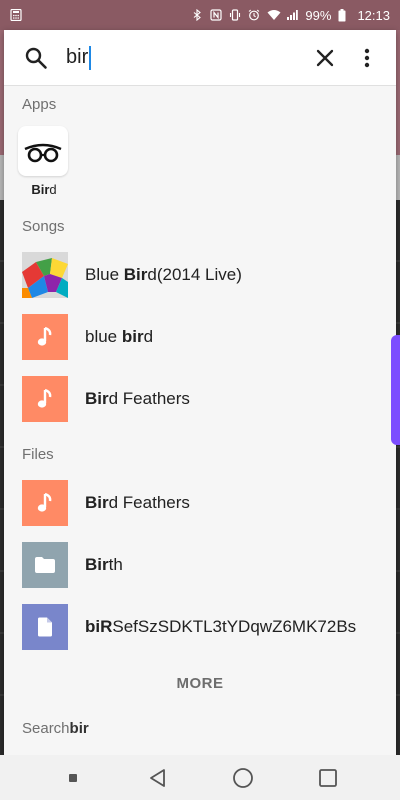  What do you see at coordinates (16, 15) in the screenshot?
I see `calculator-icon` at bounding box center [16, 15].